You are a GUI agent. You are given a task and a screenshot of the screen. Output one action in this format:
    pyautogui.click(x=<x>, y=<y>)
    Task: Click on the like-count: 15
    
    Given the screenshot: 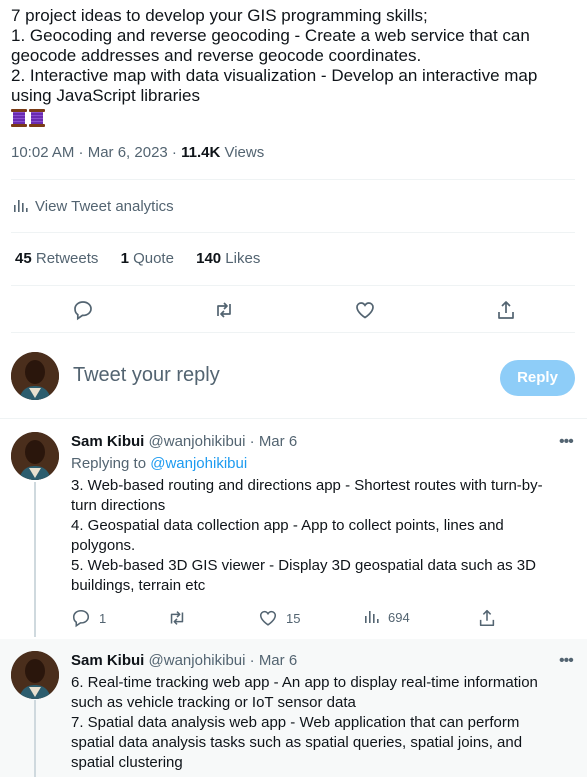 What is the action you would take?
    pyautogui.click(x=293, y=618)
    